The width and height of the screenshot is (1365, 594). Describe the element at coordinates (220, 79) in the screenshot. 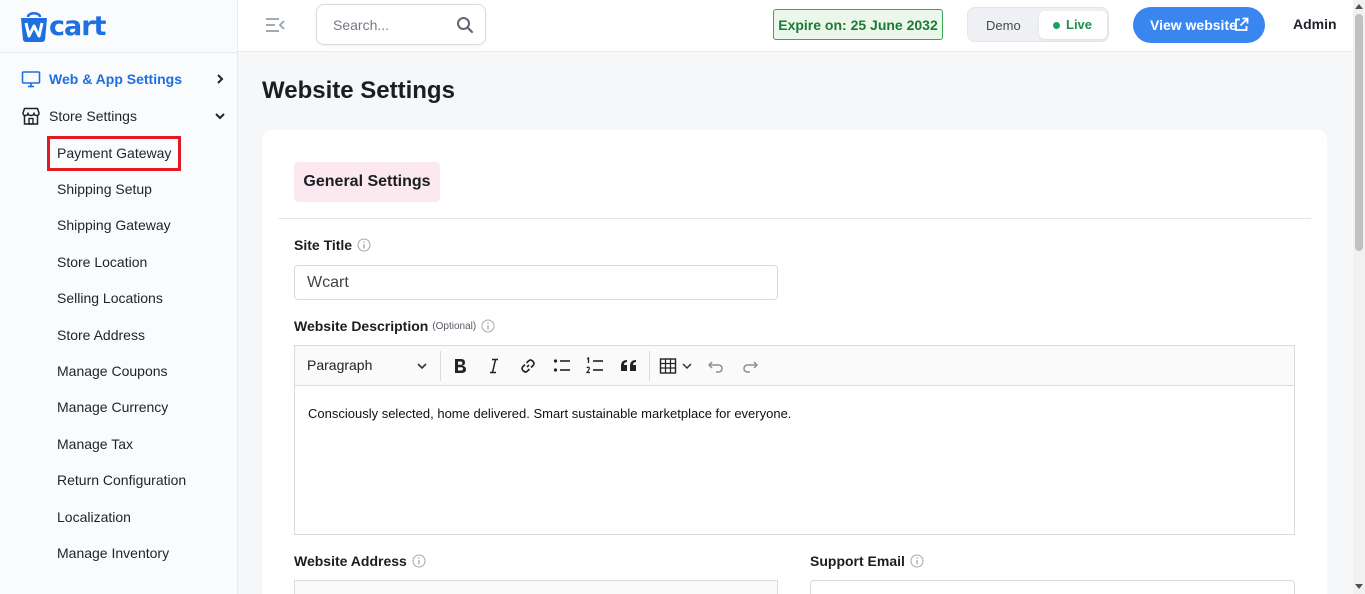

I see `chevron-right-icon` at that location.